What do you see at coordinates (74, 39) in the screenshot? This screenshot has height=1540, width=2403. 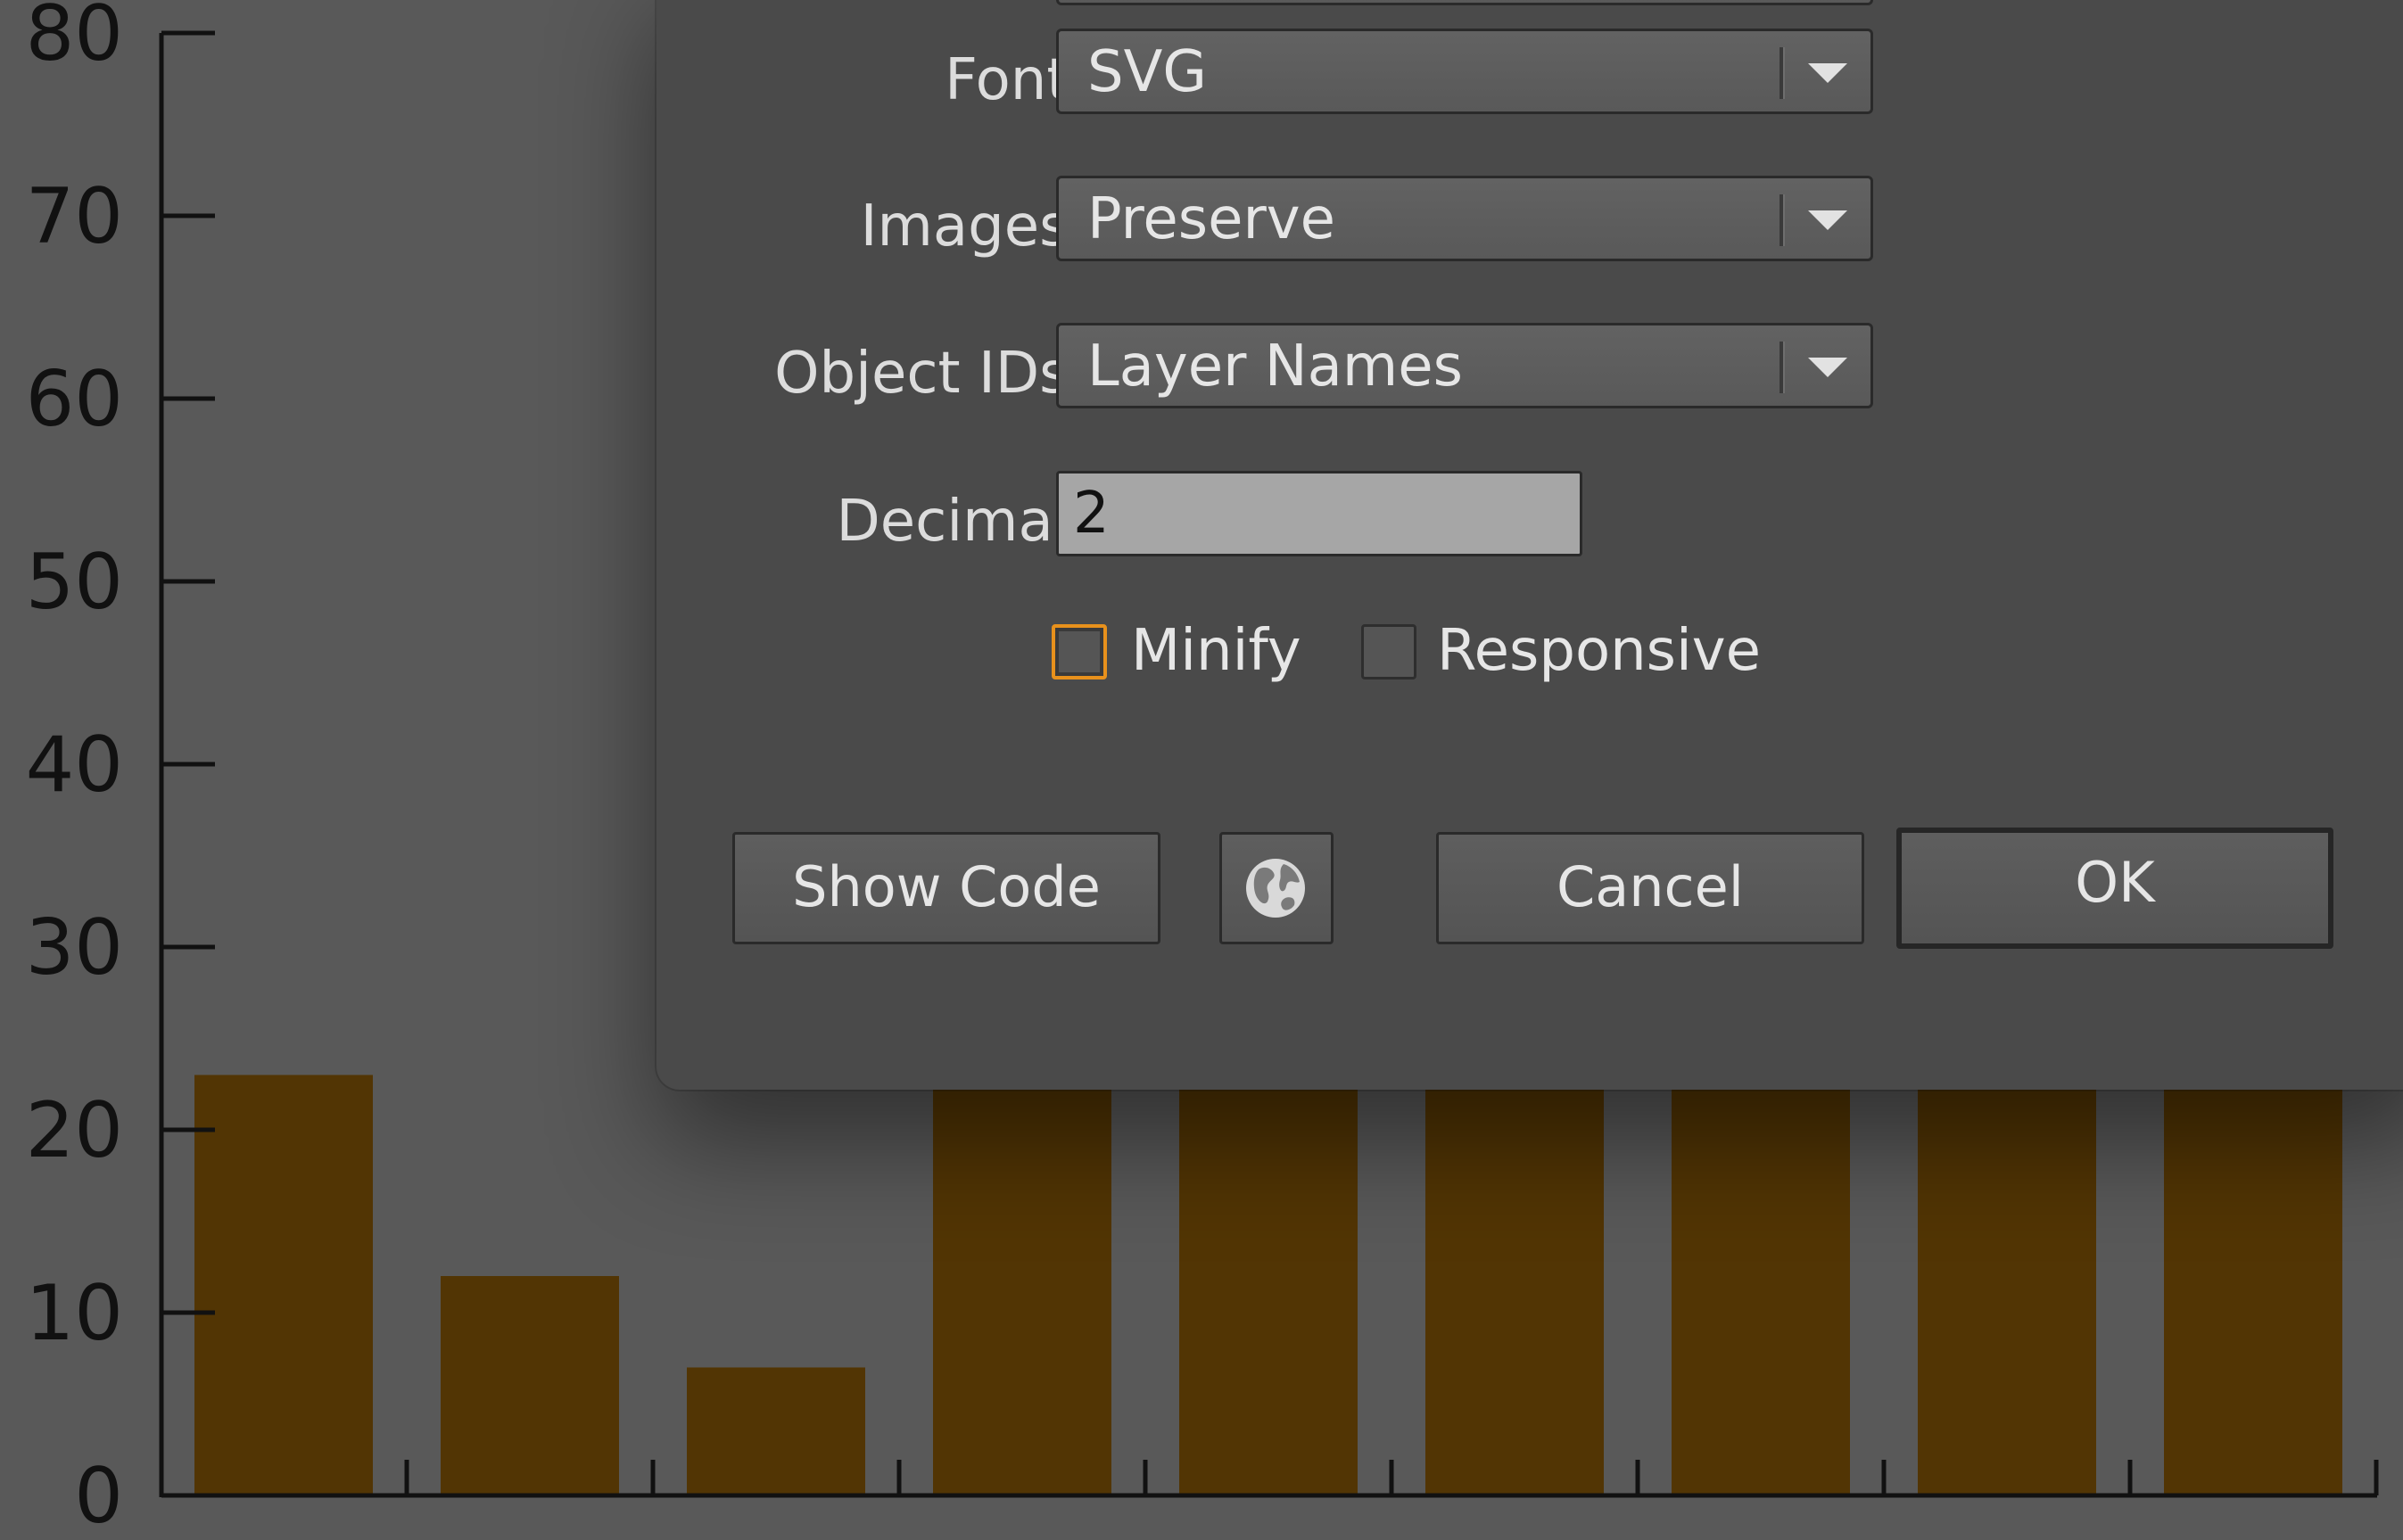 I see `y-tick-label: 80` at bounding box center [74, 39].